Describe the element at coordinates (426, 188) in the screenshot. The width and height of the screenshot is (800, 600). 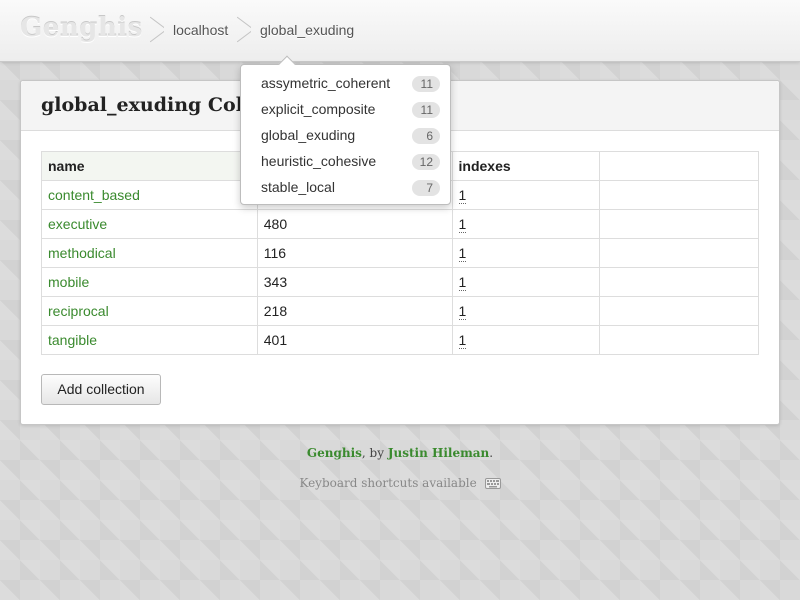
I see `collection-count-badge: 7` at that location.